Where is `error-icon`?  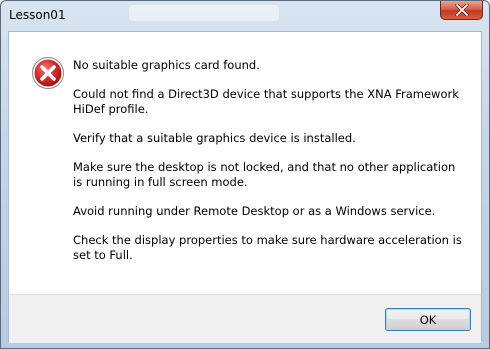
error-icon is located at coordinates (48, 73).